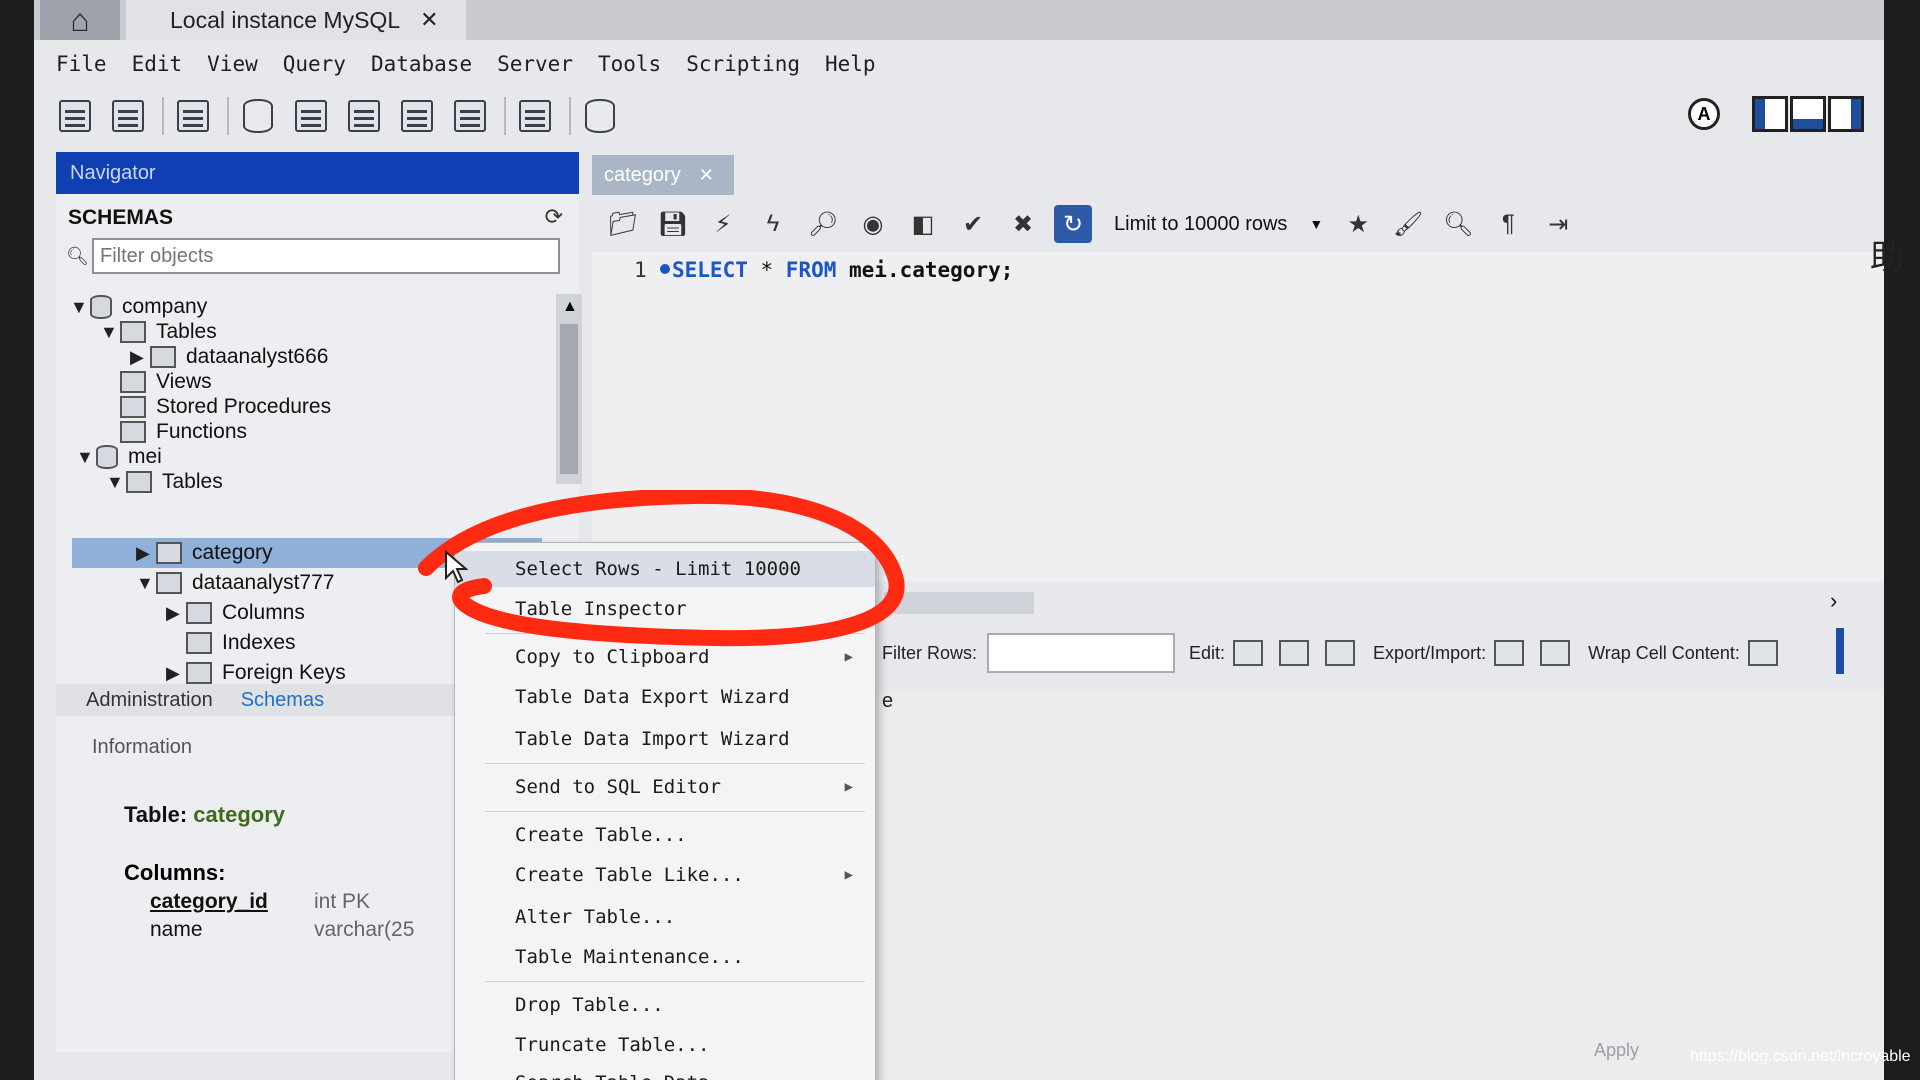 The image size is (1920, 1080). Describe the element at coordinates (311, 116) in the screenshot. I see `create-table-icon` at that location.